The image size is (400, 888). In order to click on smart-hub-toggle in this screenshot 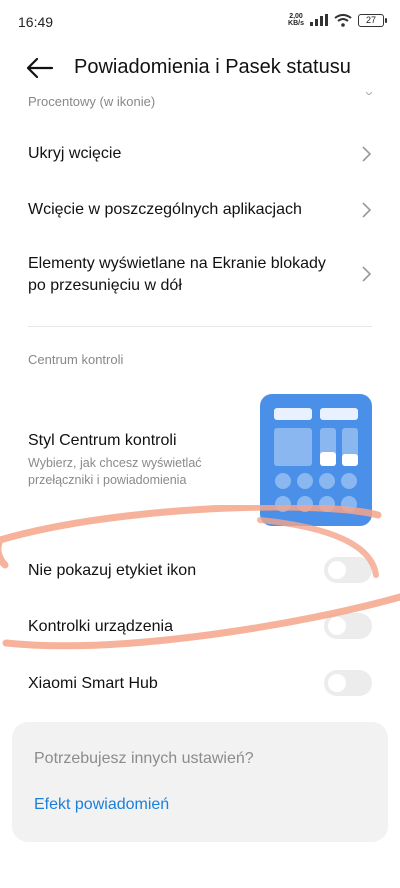, I will do `click(348, 683)`.